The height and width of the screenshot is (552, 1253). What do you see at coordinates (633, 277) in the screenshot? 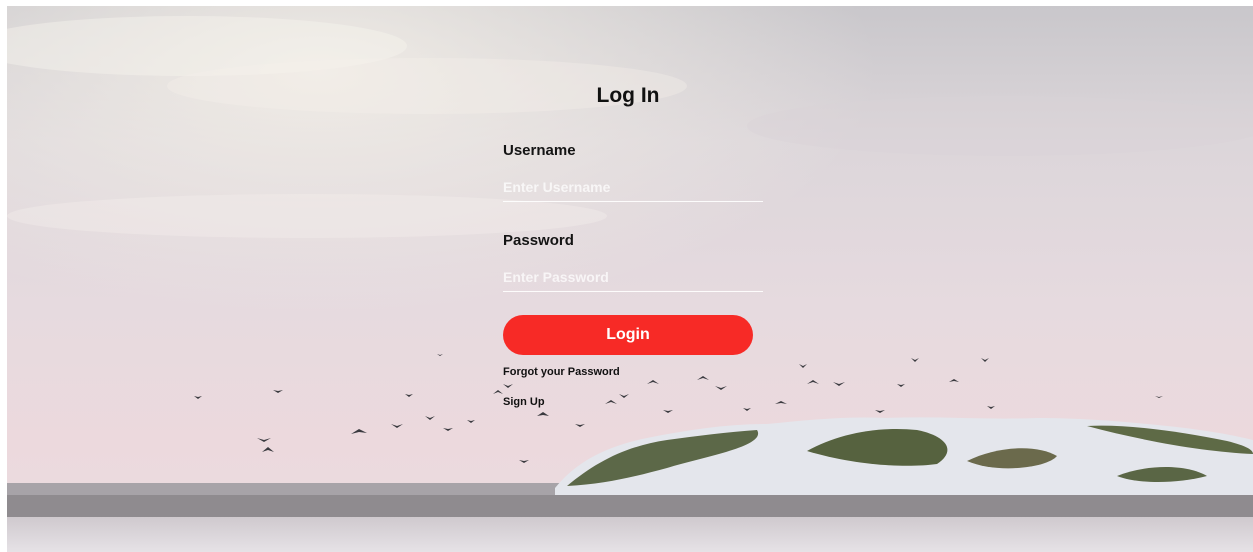
I see `password-input` at bounding box center [633, 277].